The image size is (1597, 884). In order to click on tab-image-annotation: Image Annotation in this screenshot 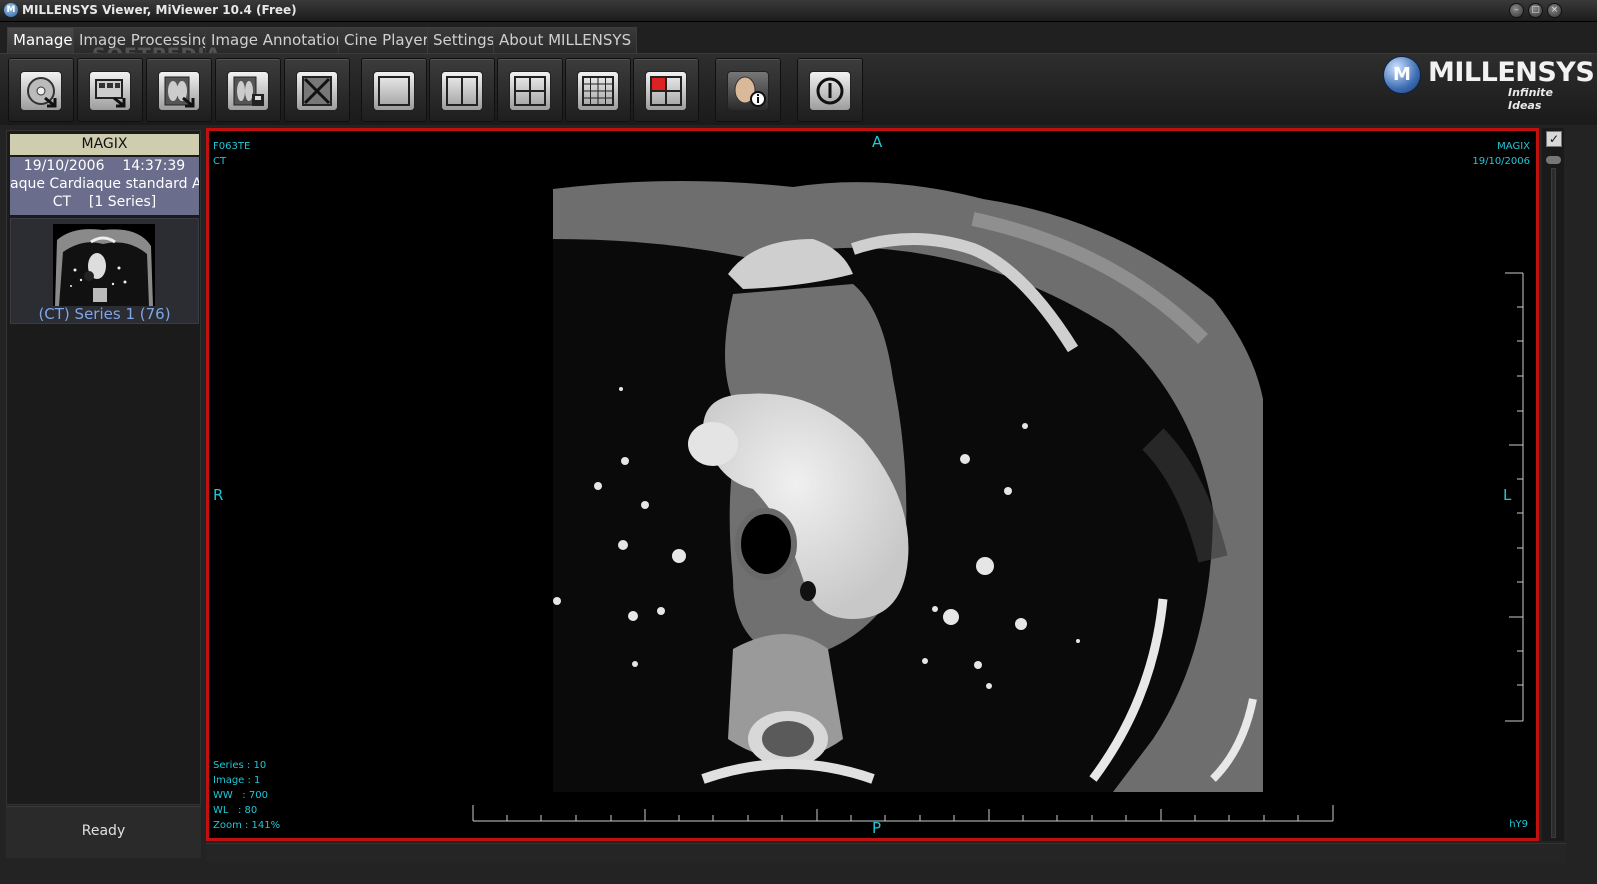, I will do `click(278, 40)`.